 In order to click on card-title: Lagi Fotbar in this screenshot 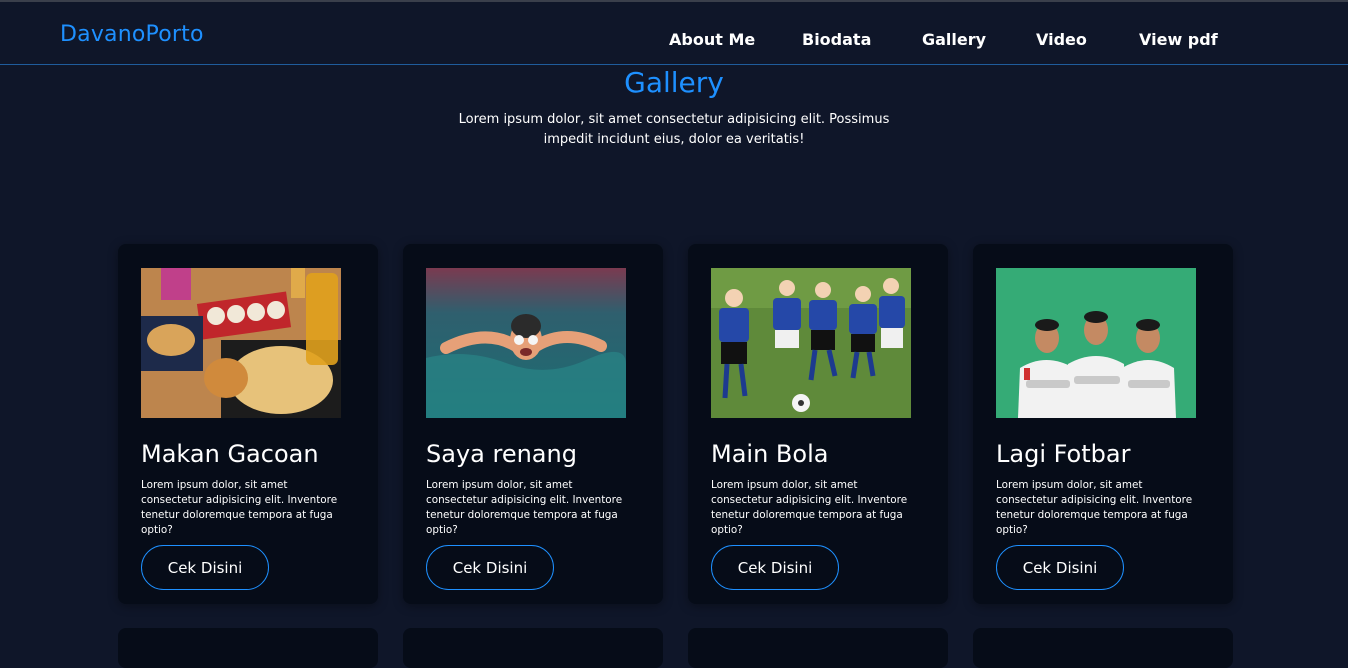, I will do `click(1063, 454)`.